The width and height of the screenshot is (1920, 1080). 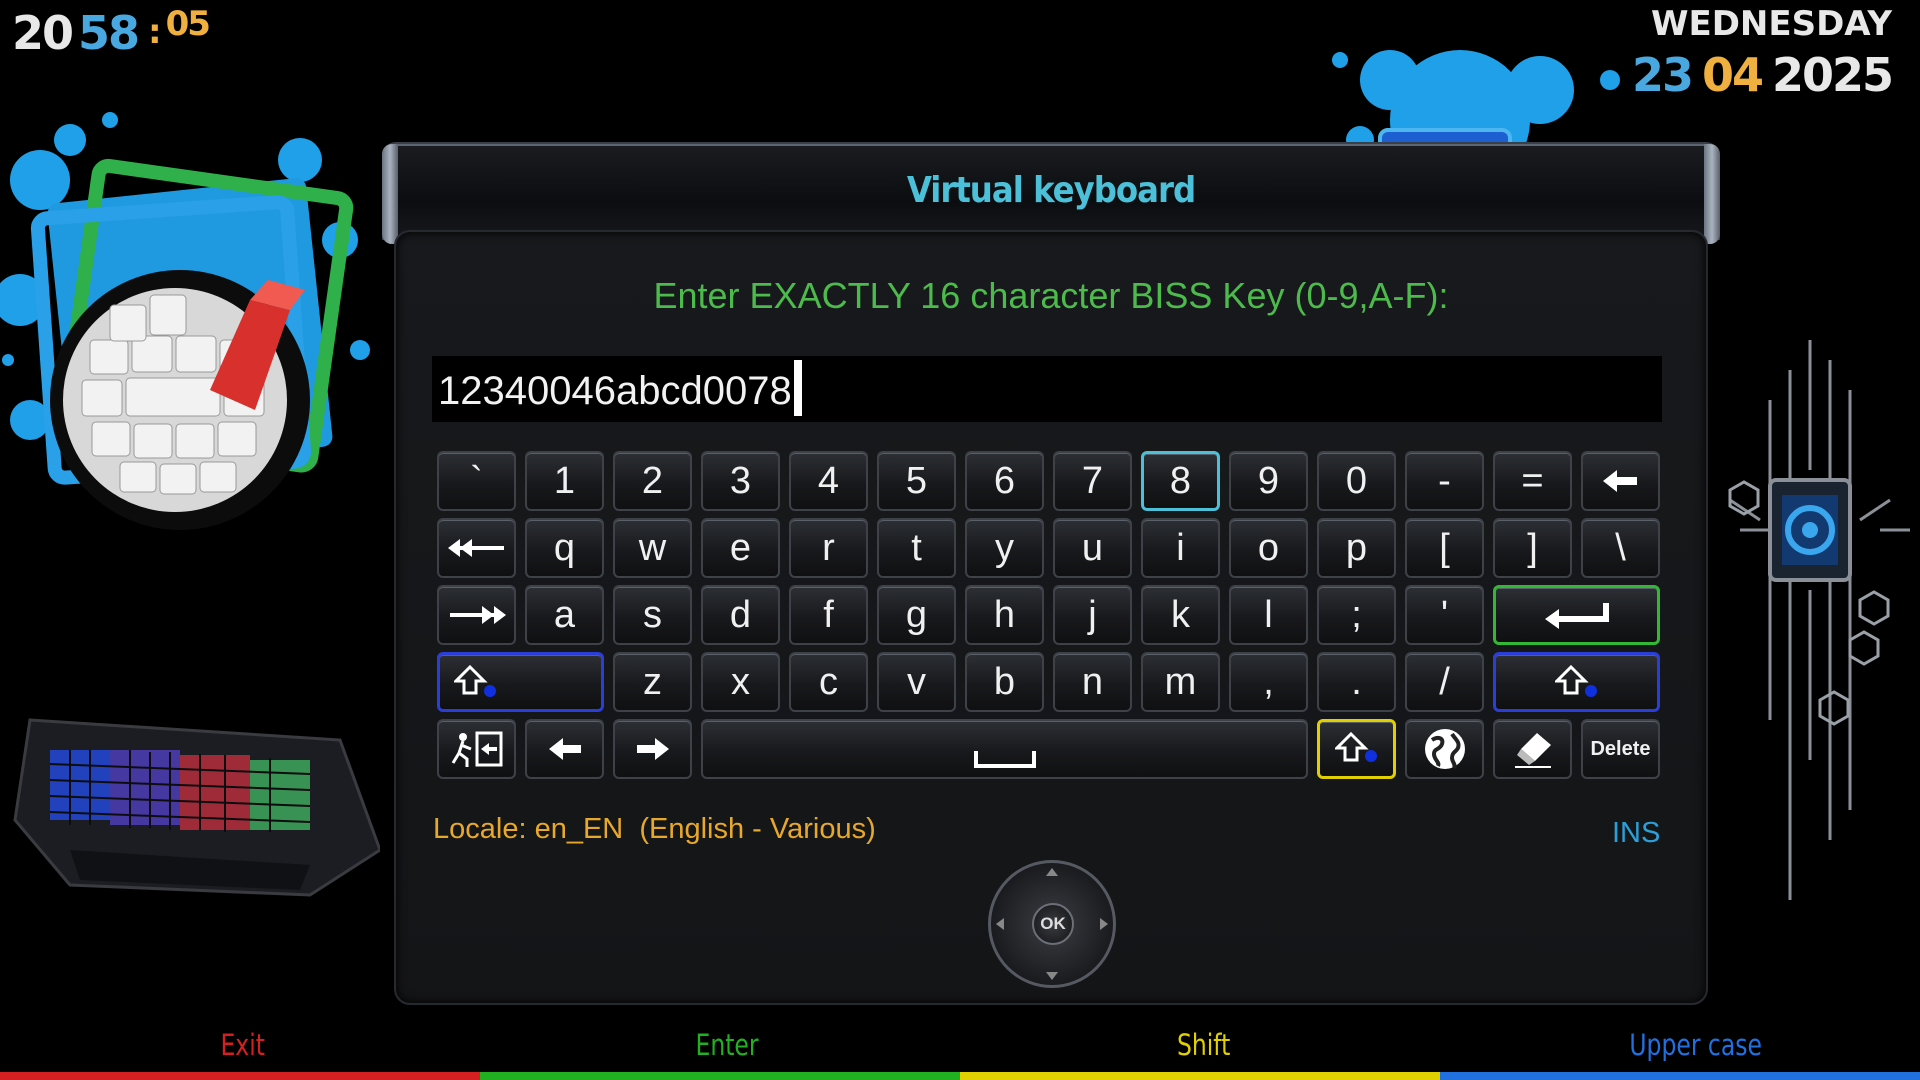 I want to click on backspace-key, so click(x=1620, y=481).